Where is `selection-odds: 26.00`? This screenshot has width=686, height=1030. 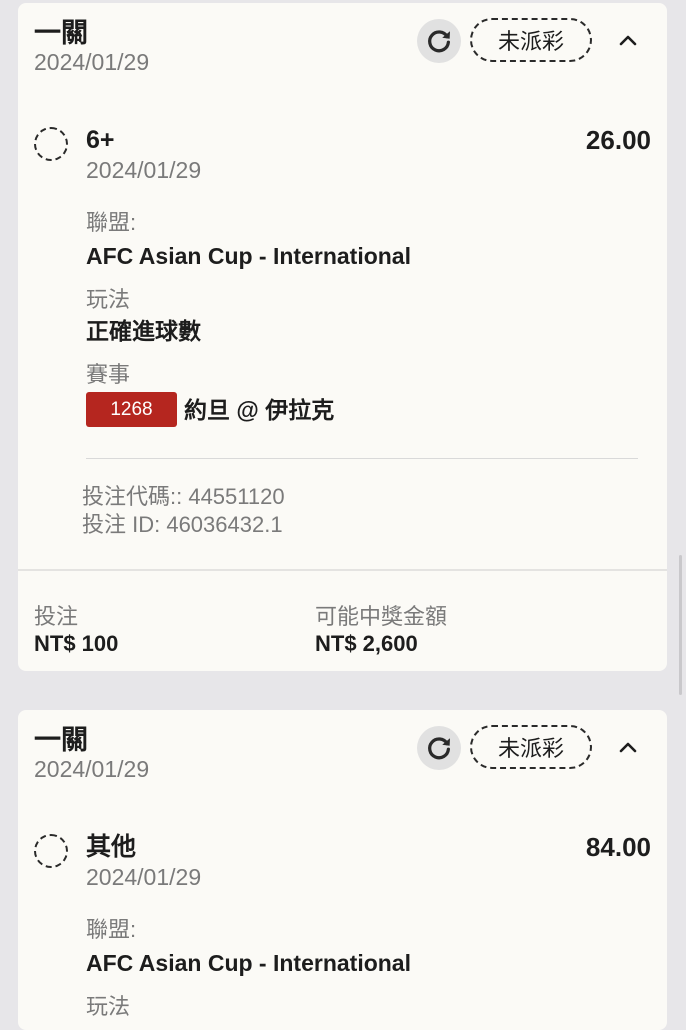
selection-odds: 26.00 is located at coordinates (618, 140).